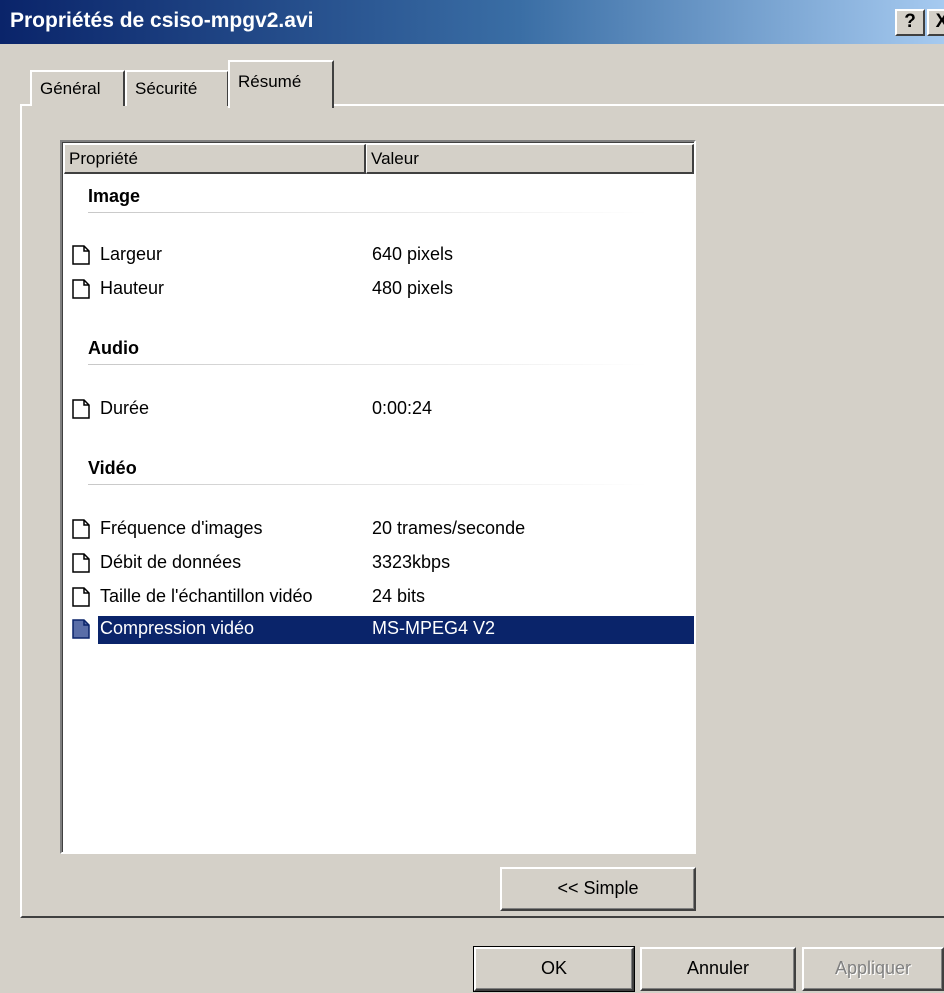 This screenshot has height=993, width=944. What do you see at coordinates (131, 254) in the screenshot?
I see `property-name: Largeur` at bounding box center [131, 254].